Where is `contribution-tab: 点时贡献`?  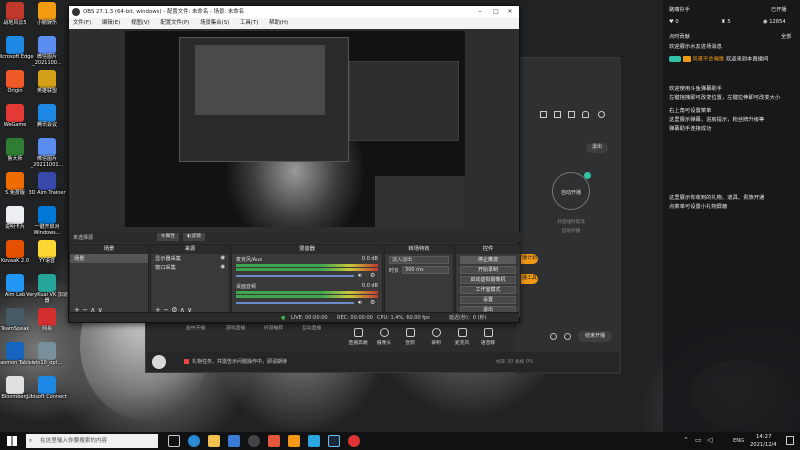
contribution-tab: 点时贡献 is located at coordinates (679, 36).